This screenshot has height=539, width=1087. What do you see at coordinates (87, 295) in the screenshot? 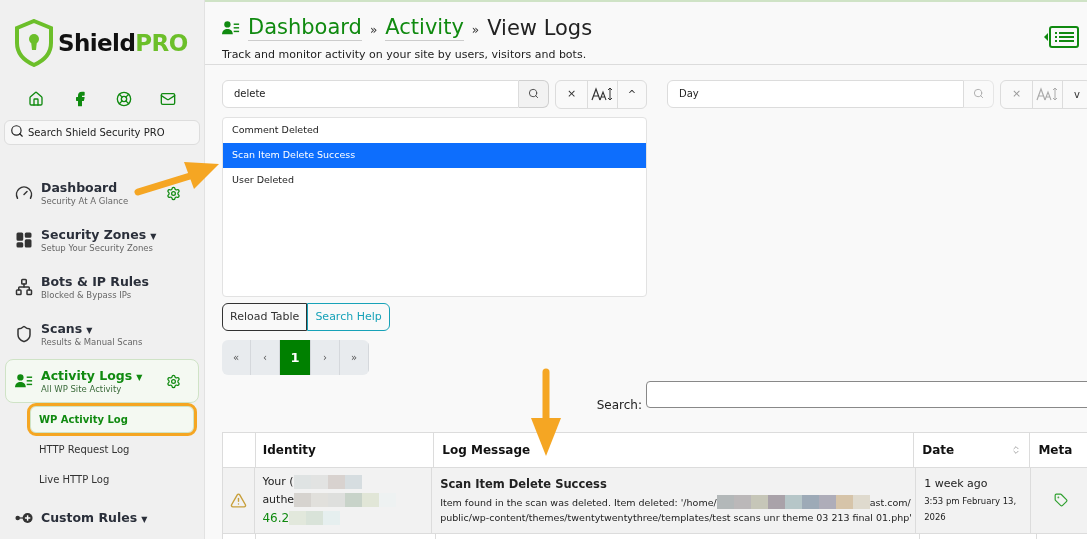
I see `nav-subtitle: Blocked & Bypass IPs` at bounding box center [87, 295].